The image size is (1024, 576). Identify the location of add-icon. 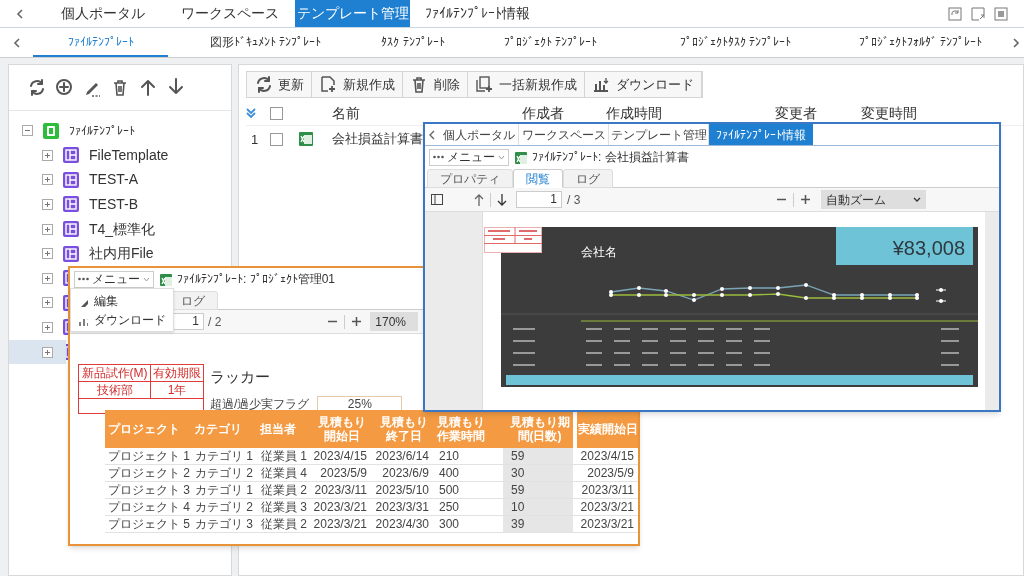
(64, 87).